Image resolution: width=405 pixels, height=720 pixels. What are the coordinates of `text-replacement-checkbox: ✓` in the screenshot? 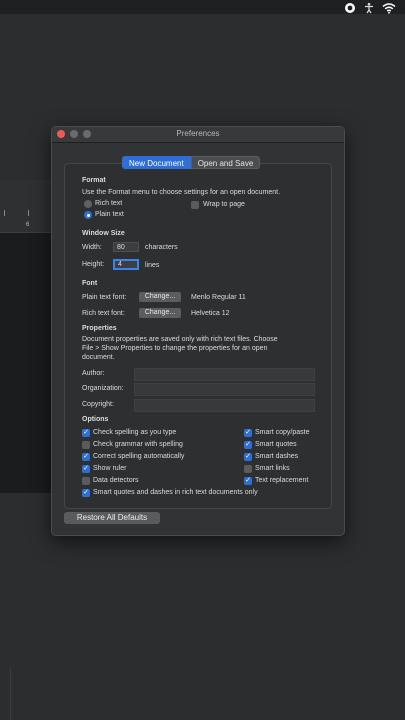 It's located at (248, 481).